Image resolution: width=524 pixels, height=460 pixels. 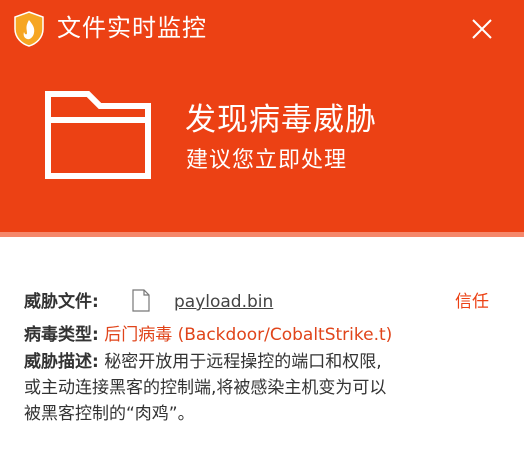 I want to click on threat-file-name: payload.bin, so click(x=223, y=302).